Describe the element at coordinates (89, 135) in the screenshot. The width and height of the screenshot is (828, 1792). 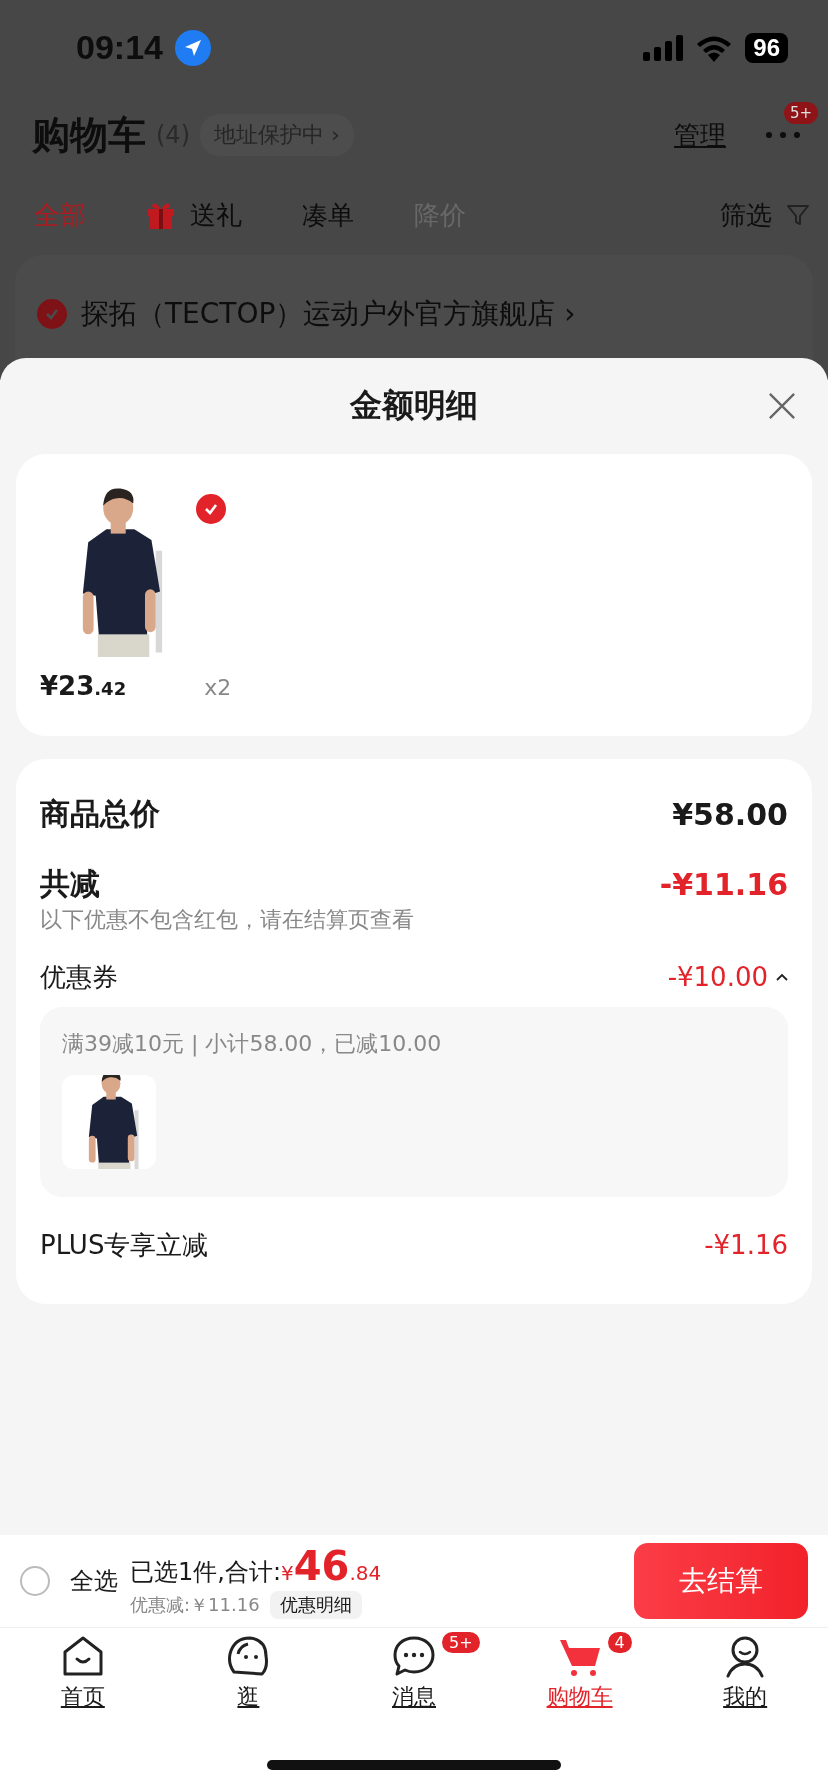
I see `page-title: 购物车` at that location.